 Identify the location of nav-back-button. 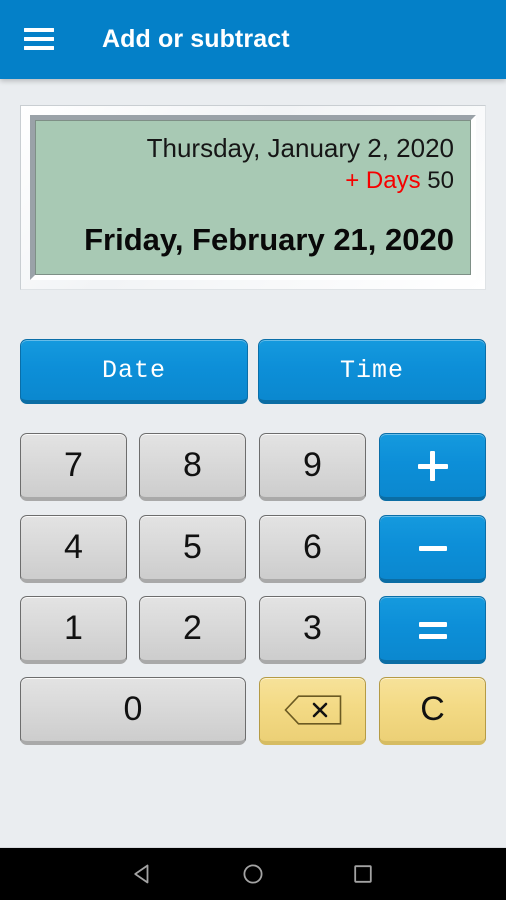
(143, 874).